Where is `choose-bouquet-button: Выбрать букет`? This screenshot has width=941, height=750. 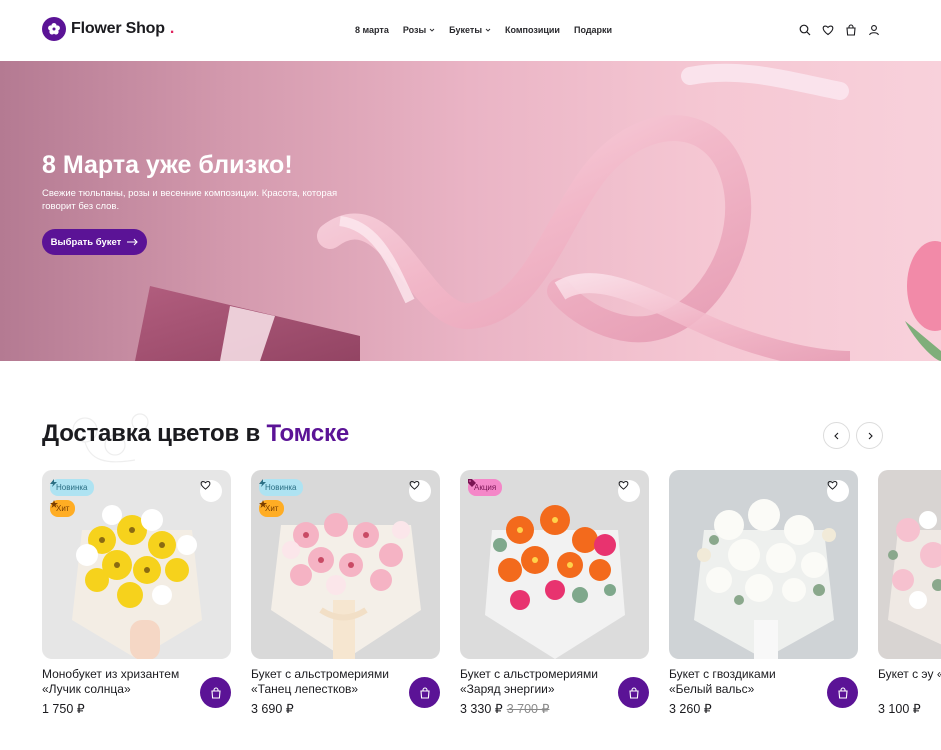 choose-bouquet-button: Выбрать букет is located at coordinates (94, 242).